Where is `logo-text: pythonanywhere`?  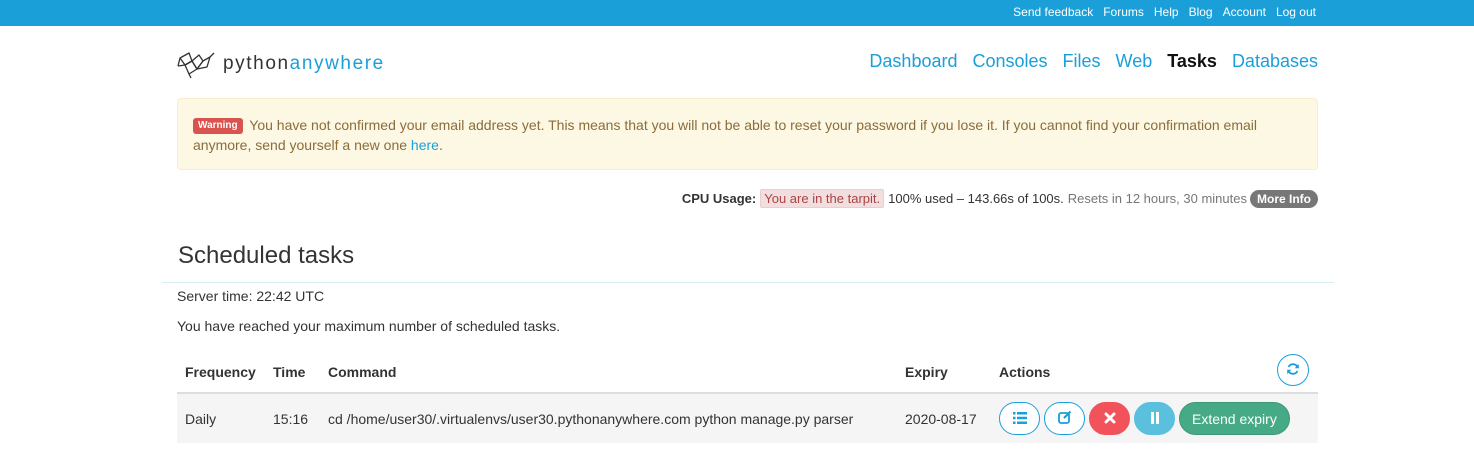
logo-text: pythonanywhere is located at coordinates (304, 64).